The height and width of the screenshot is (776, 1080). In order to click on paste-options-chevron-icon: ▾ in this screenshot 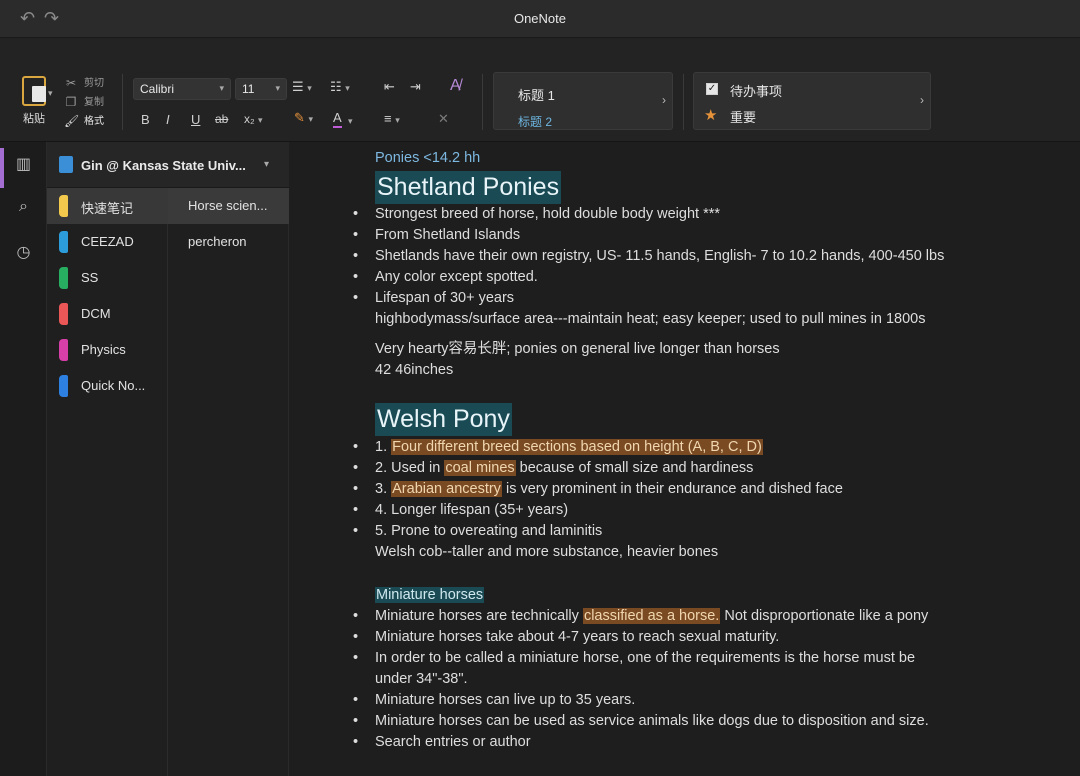, I will do `click(50, 91)`.